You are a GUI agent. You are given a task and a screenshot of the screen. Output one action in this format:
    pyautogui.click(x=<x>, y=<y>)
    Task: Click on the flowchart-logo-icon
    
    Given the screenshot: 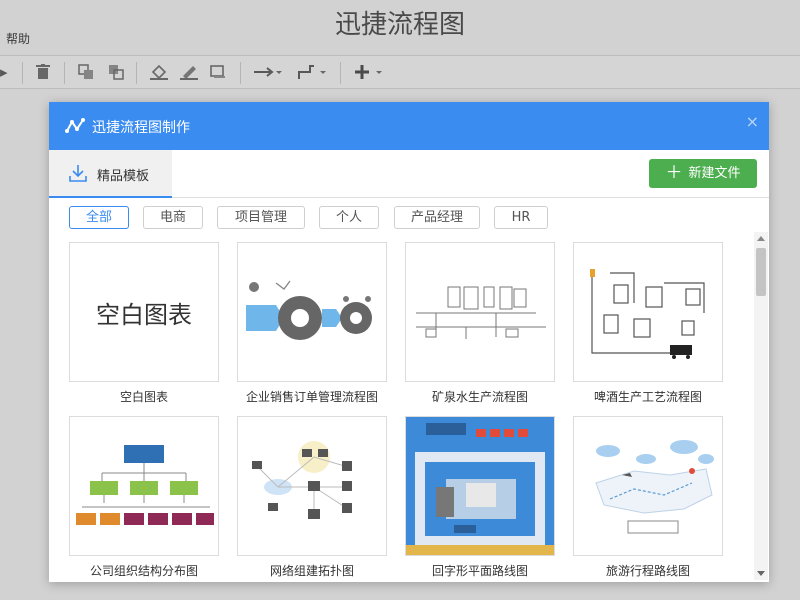 What is the action you would take?
    pyautogui.click(x=75, y=125)
    